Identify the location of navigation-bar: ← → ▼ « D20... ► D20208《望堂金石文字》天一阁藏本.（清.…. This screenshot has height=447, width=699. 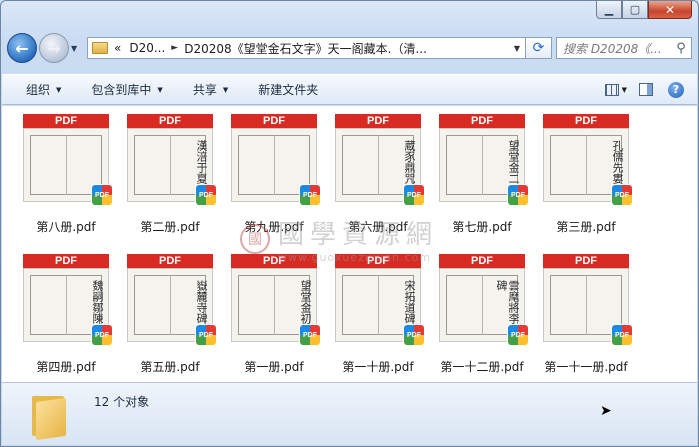
(349, 48).